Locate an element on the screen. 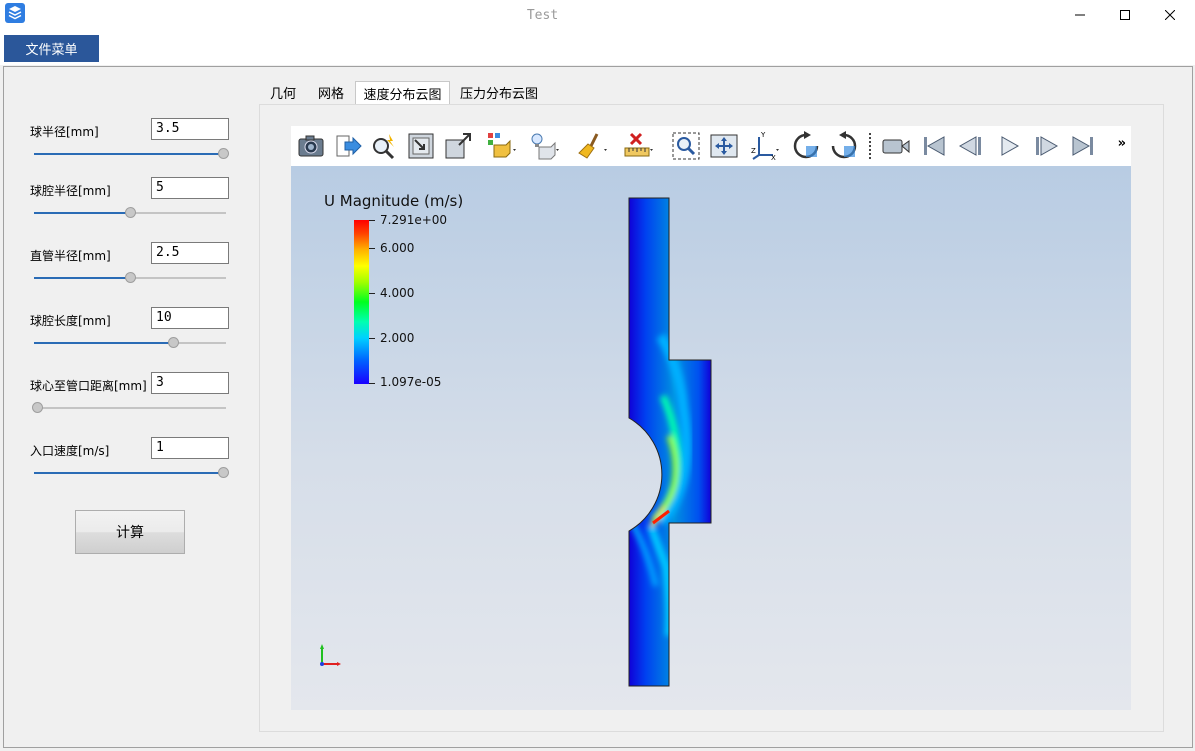 The width and height of the screenshot is (1195, 751). inlet-velocity-slider is located at coordinates (131, 473).